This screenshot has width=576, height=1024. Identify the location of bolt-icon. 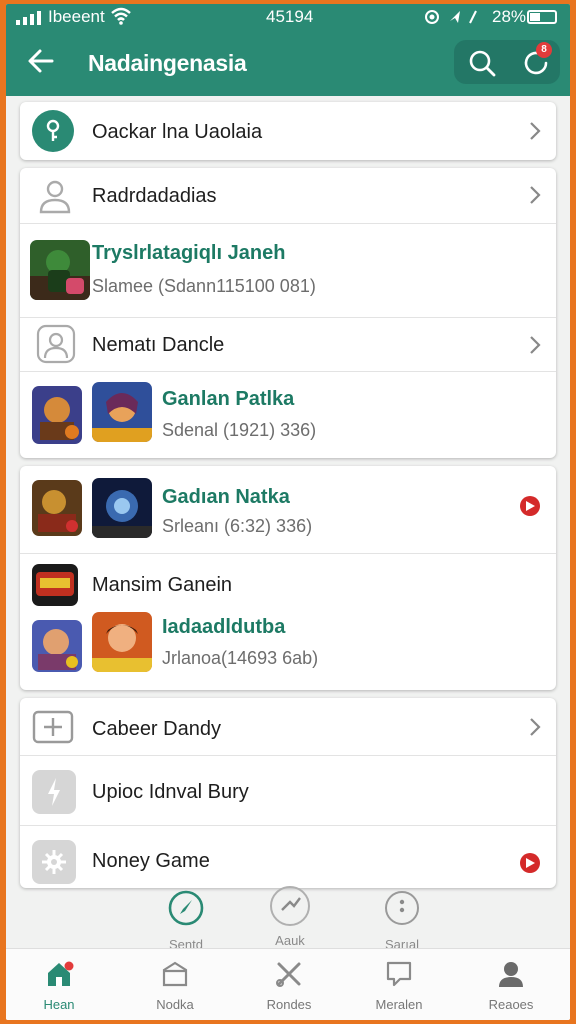
(54, 792).